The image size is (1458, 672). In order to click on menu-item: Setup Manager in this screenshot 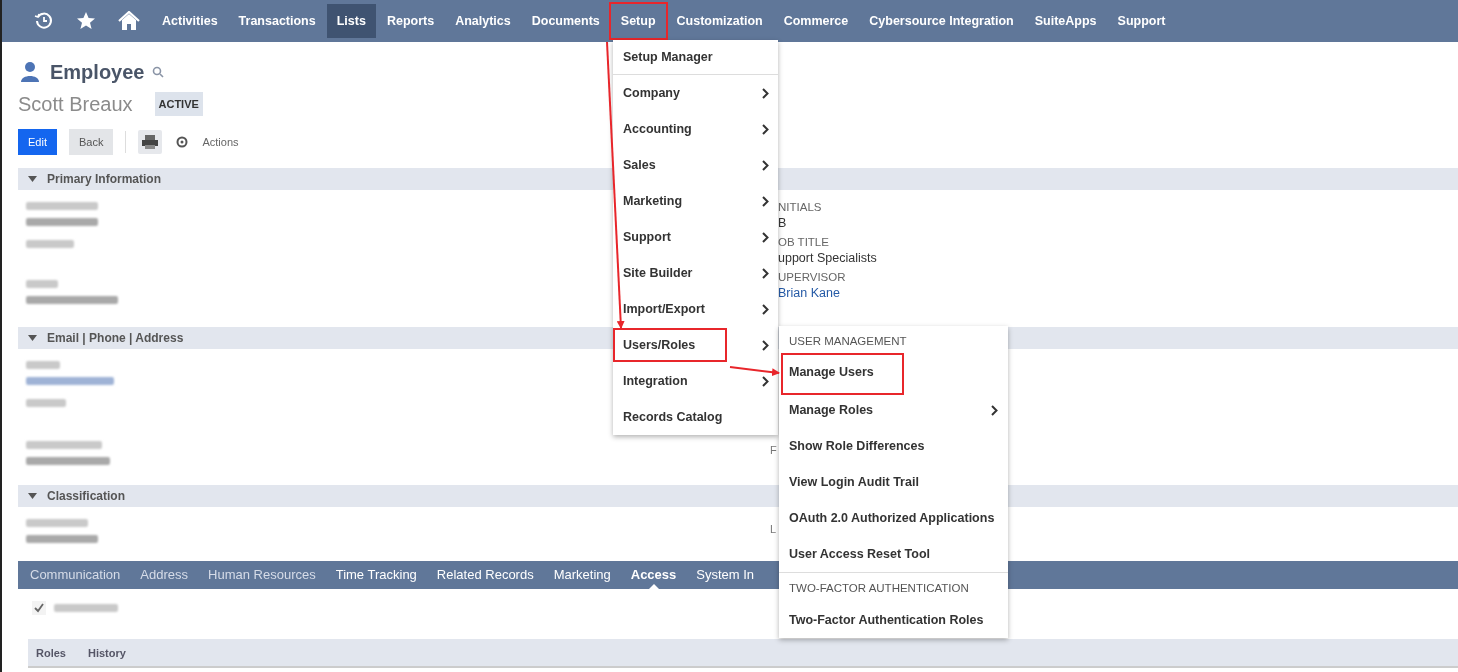, I will do `click(675, 57)`.